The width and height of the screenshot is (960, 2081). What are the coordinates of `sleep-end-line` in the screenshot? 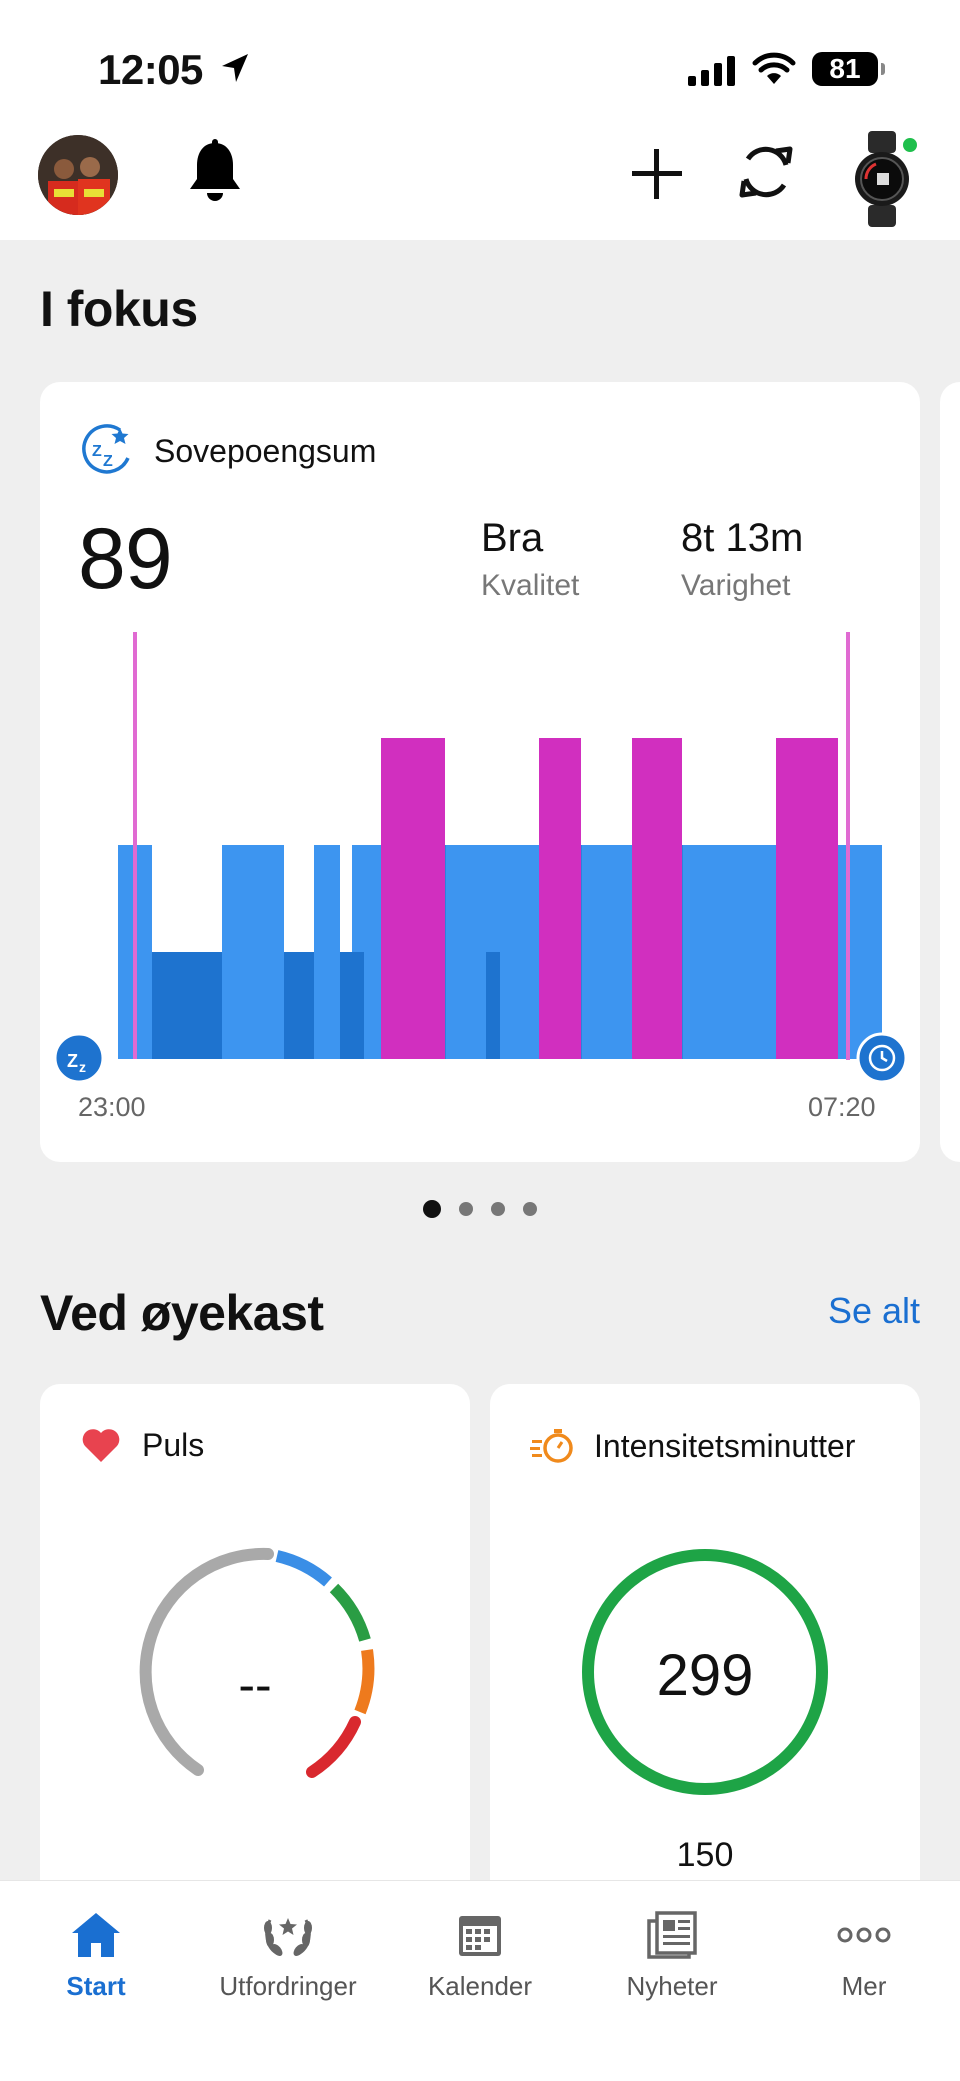 It's located at (848, 846).